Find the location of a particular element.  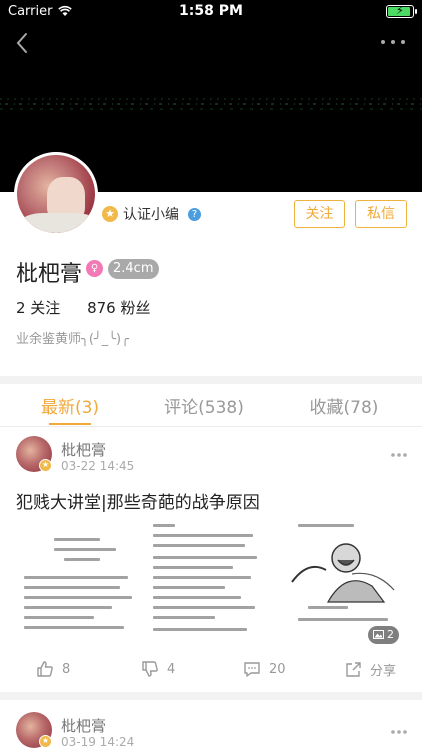

tab-favorites: 收藏(78) is located at coordinates (344, 405).